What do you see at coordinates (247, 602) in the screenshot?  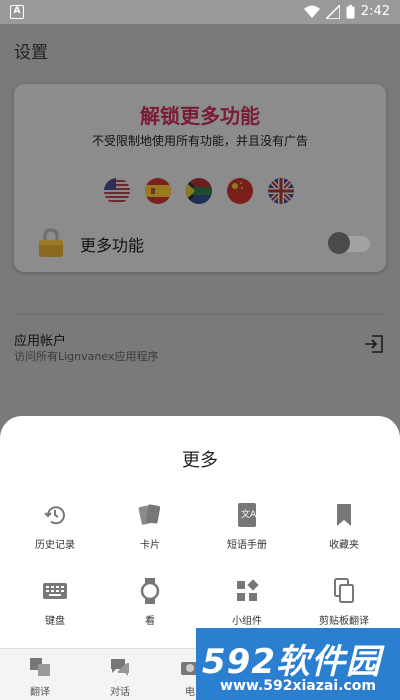 I see `widgets-item: 小组件` at bounding box center [247, 602].